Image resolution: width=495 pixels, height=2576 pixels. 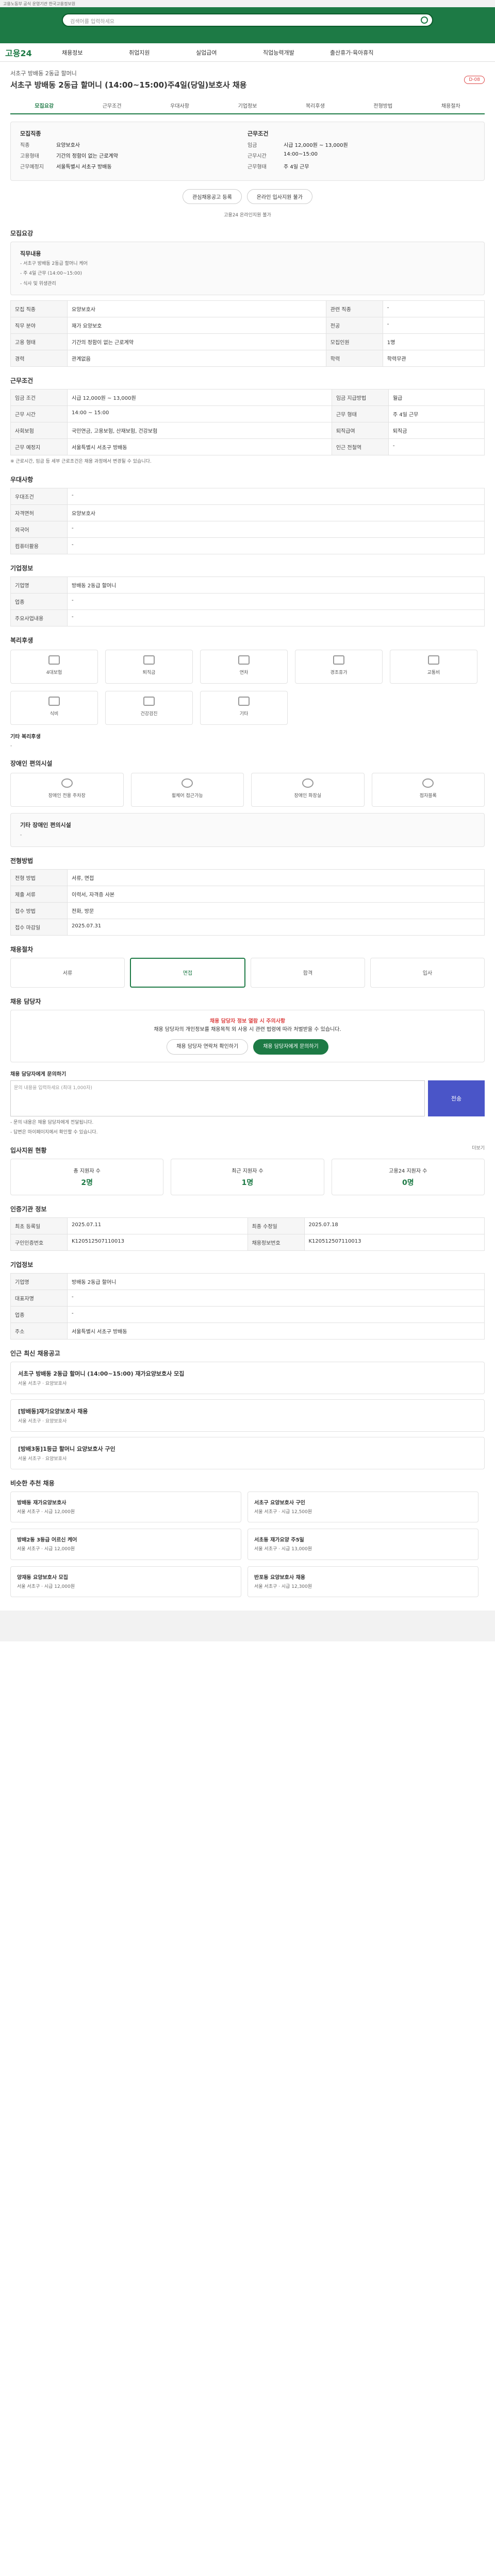 What do you see at coordinates (363, 52) in the screenshot?
I see `nav-item-leave: 출산휴가·육아휴직` at bounding box center [363, 52].